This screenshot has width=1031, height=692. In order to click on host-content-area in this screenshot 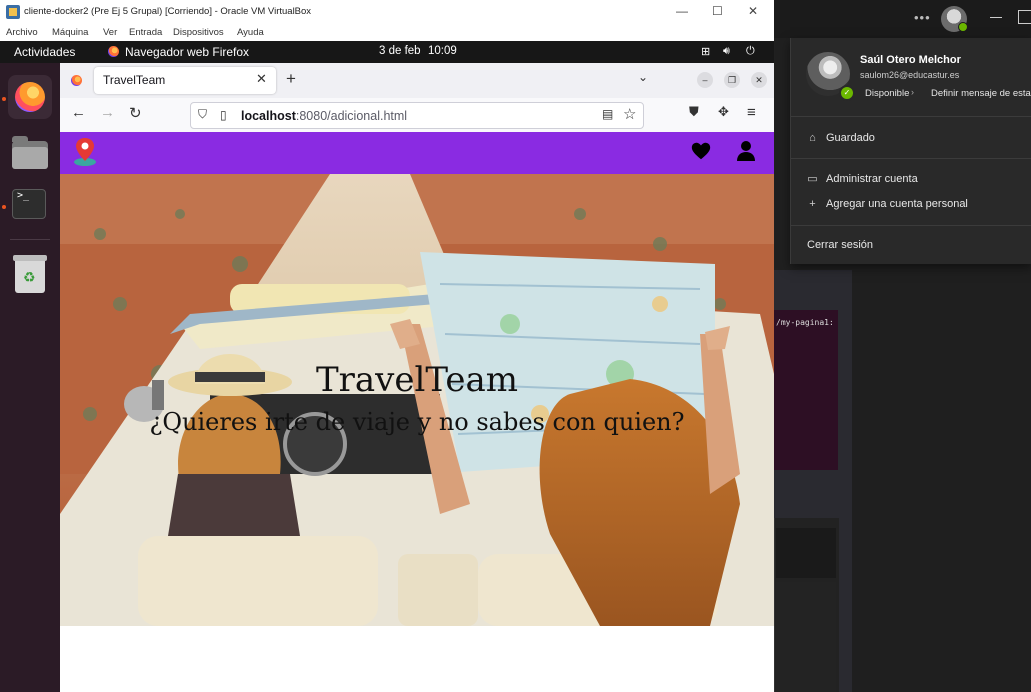, I will do `click(941, 481)`.